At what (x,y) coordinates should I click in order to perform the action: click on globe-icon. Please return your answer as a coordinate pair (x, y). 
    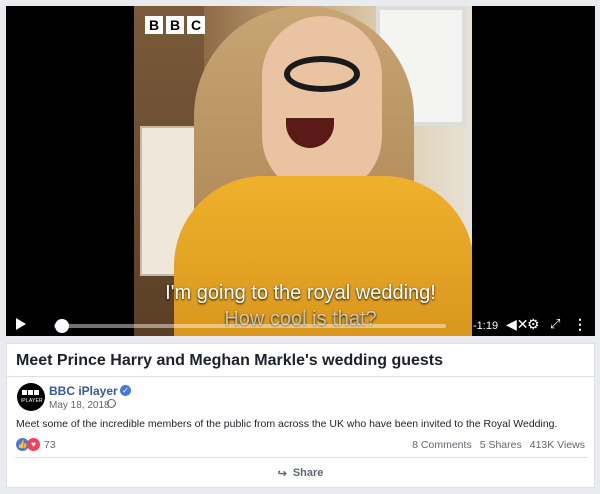
    Looking at the image, I should click on (111, 403).